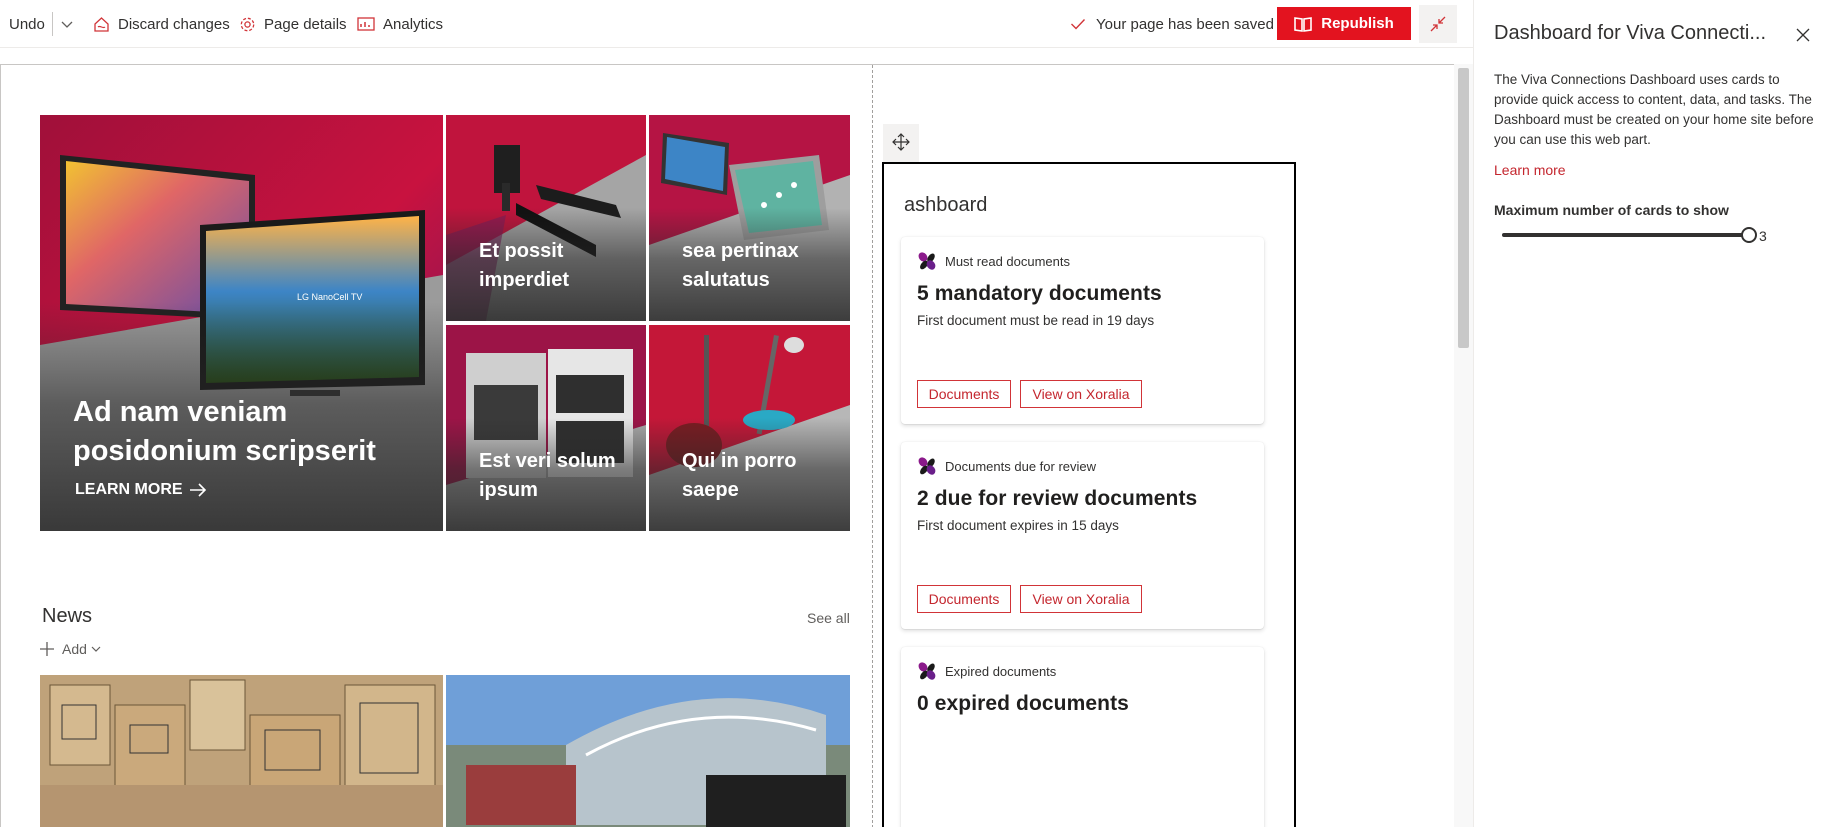 The image size is (1827, 827). I want to click on learn-more-link: LEARN MORE, so click(141, 490).